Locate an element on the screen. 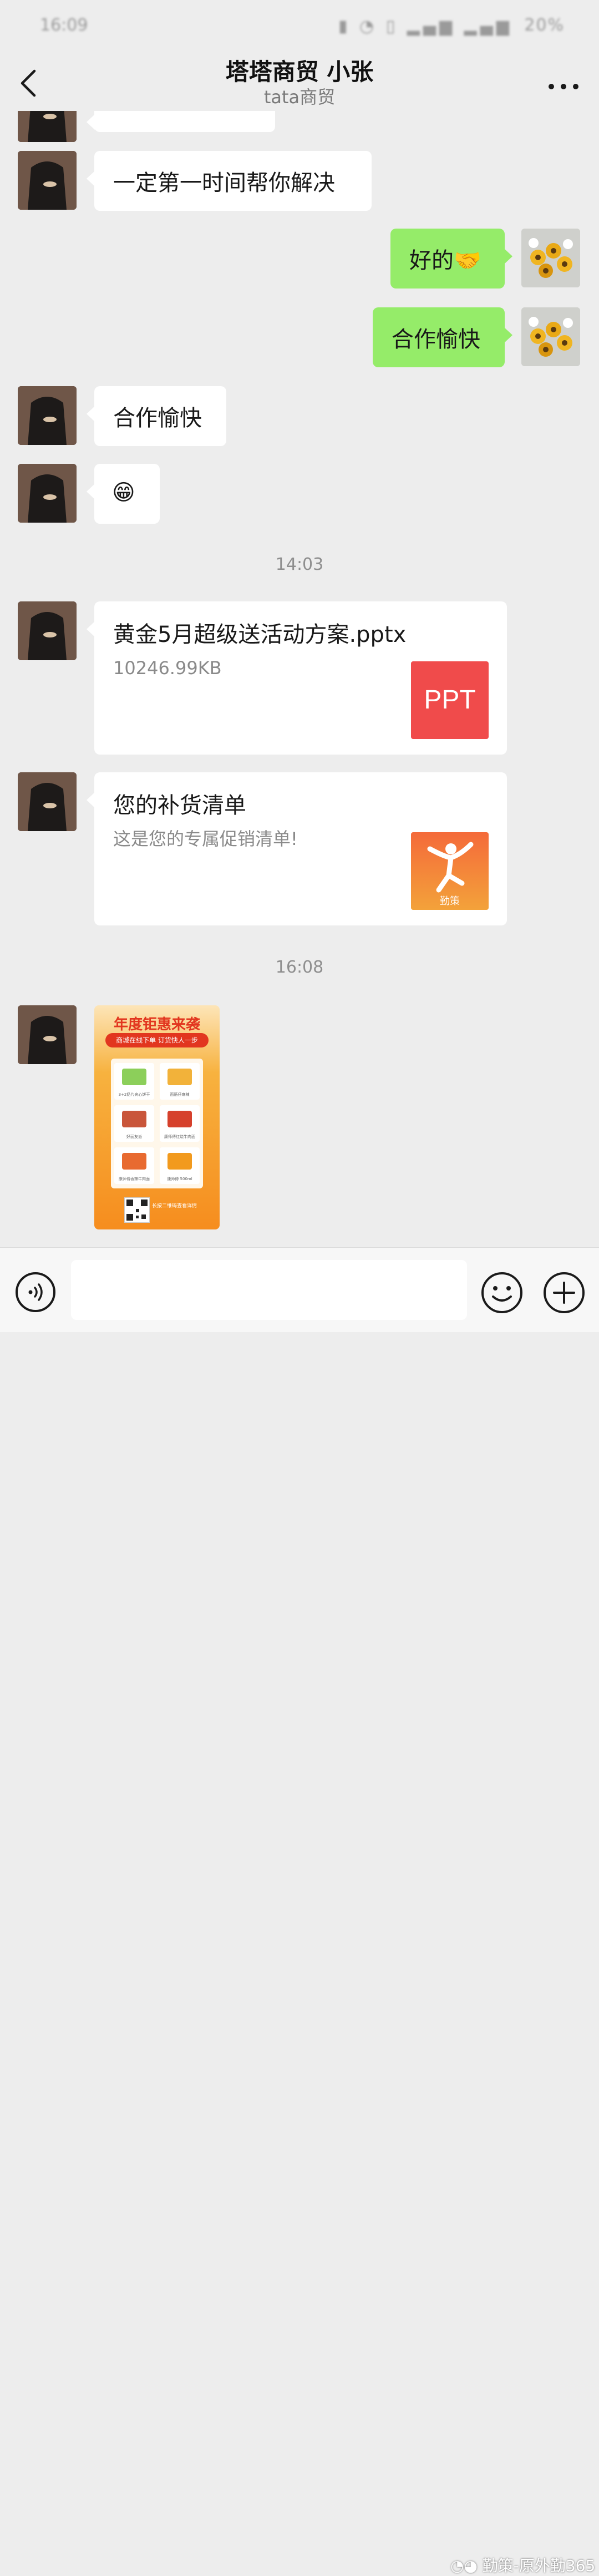 Image resolution: width=599 pixels, height=2576 pixels. more-functions-button is located at coordinates (564, 1292).